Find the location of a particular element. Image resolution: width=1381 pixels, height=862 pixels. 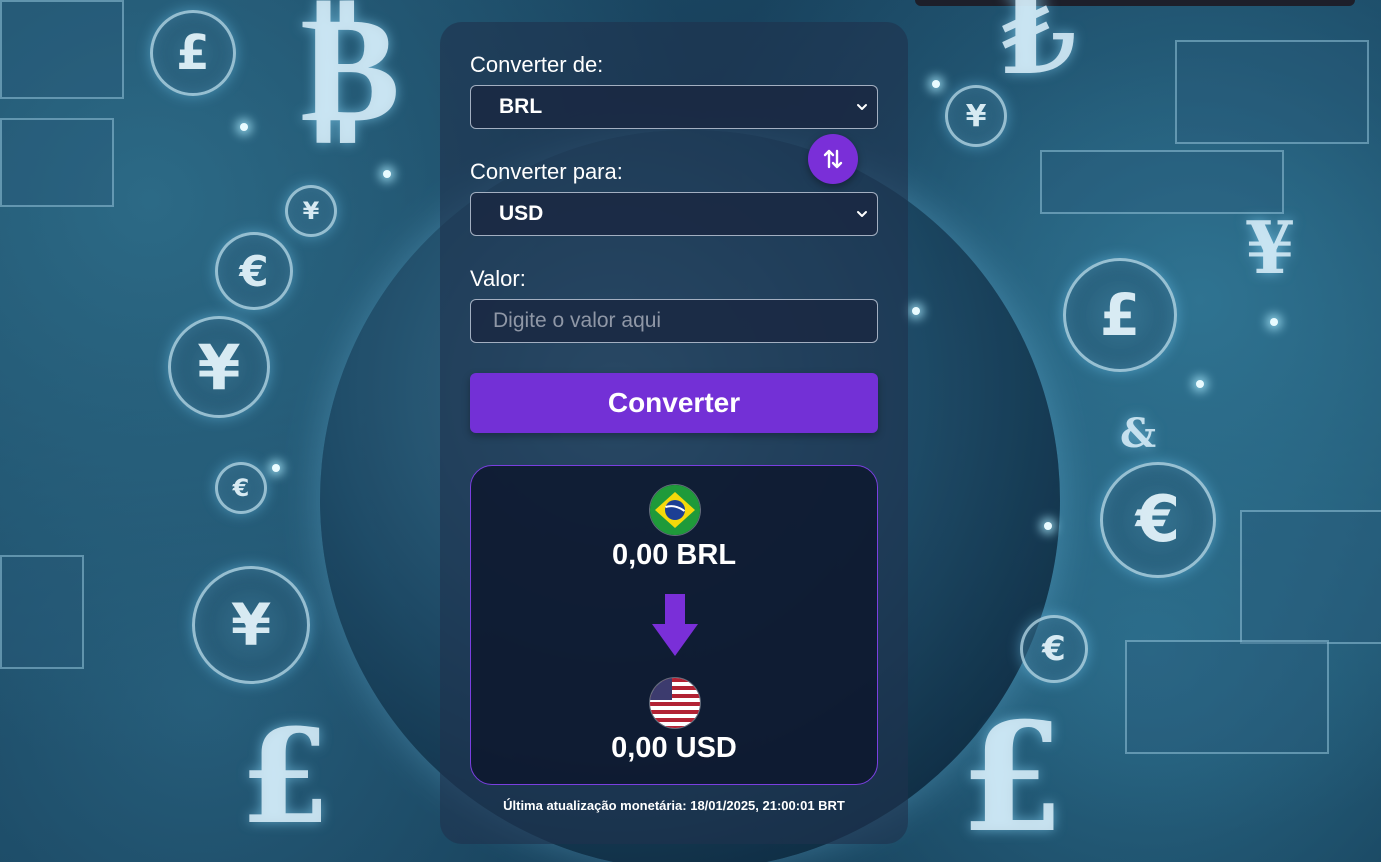

currency-symbol-icon: & is located at coordinates (1138, 433).